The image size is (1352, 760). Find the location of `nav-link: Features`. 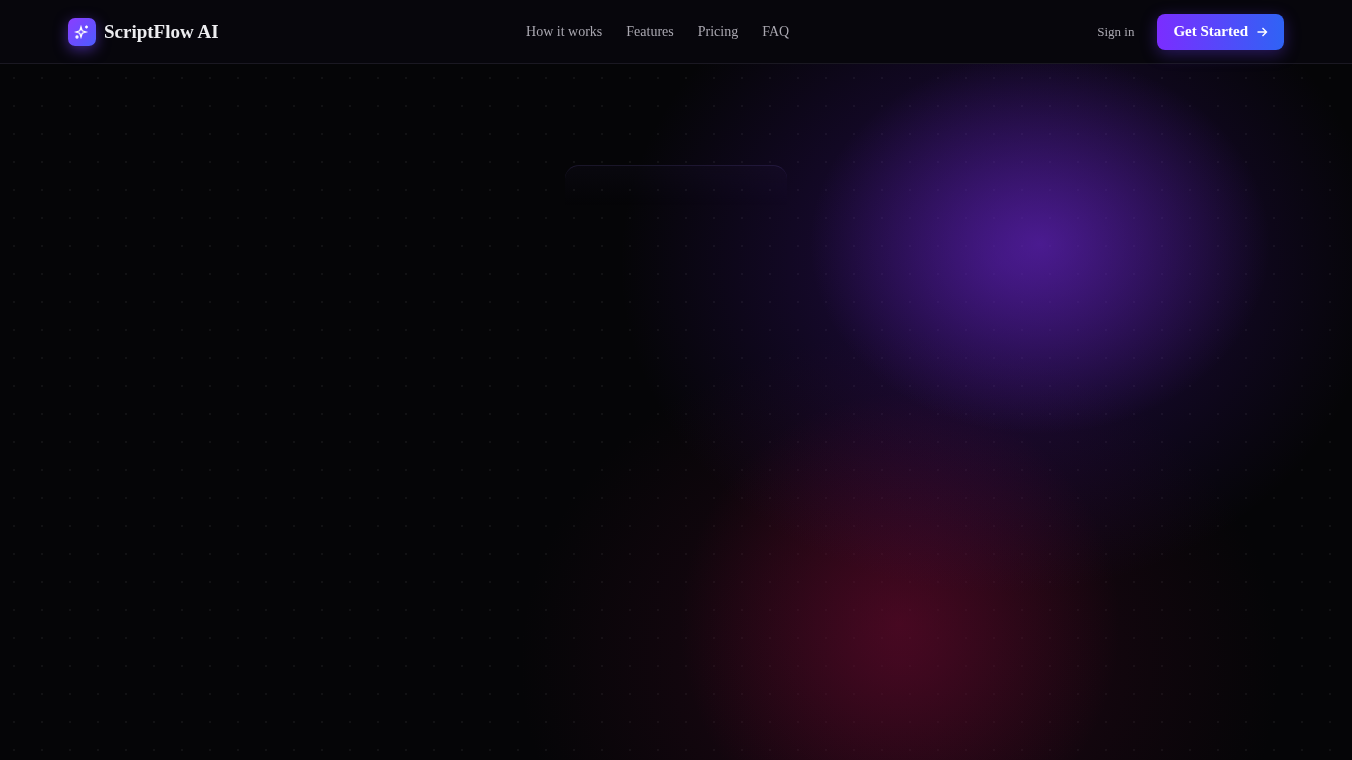

nav-link: Features is located at coordinates (650, 31).